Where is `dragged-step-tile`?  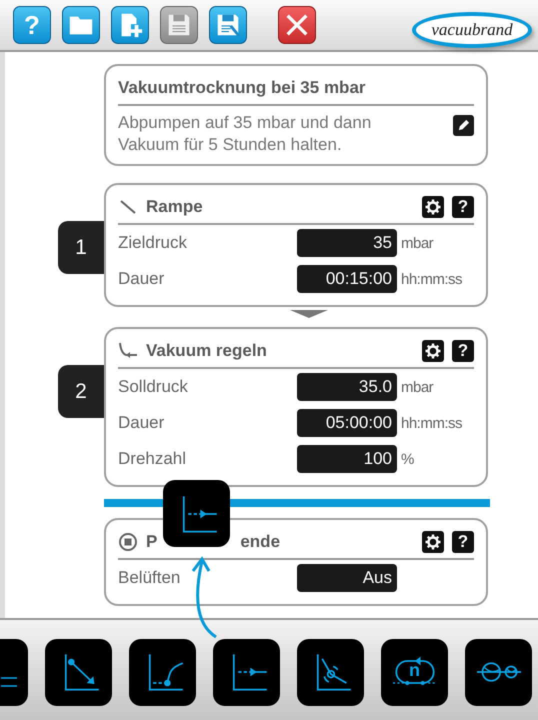 dragged-step-tile is located at coordinates (196, 513).